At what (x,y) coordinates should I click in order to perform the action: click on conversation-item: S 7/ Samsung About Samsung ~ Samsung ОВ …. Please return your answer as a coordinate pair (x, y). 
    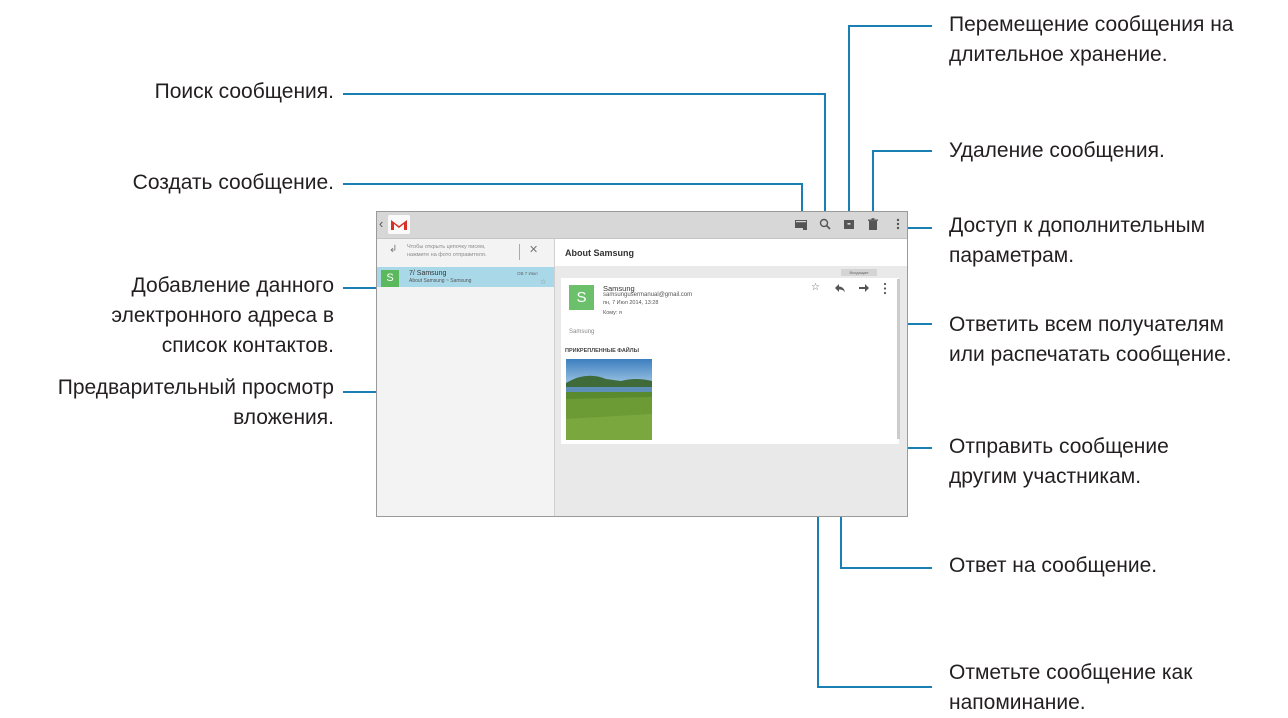
    Looking at the image, I should click on (465, 277).